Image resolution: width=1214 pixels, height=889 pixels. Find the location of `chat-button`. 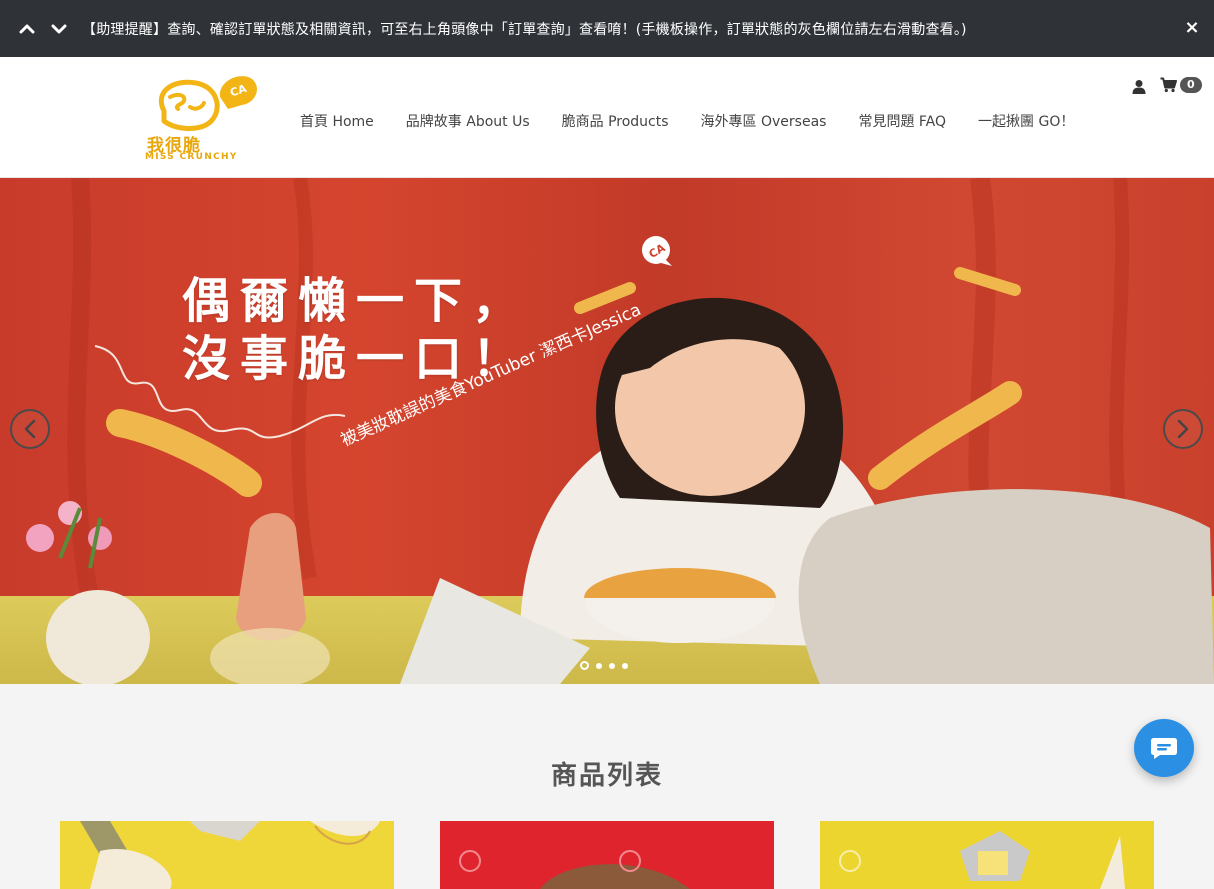

chat-button is located at coordinates (1164, 748).